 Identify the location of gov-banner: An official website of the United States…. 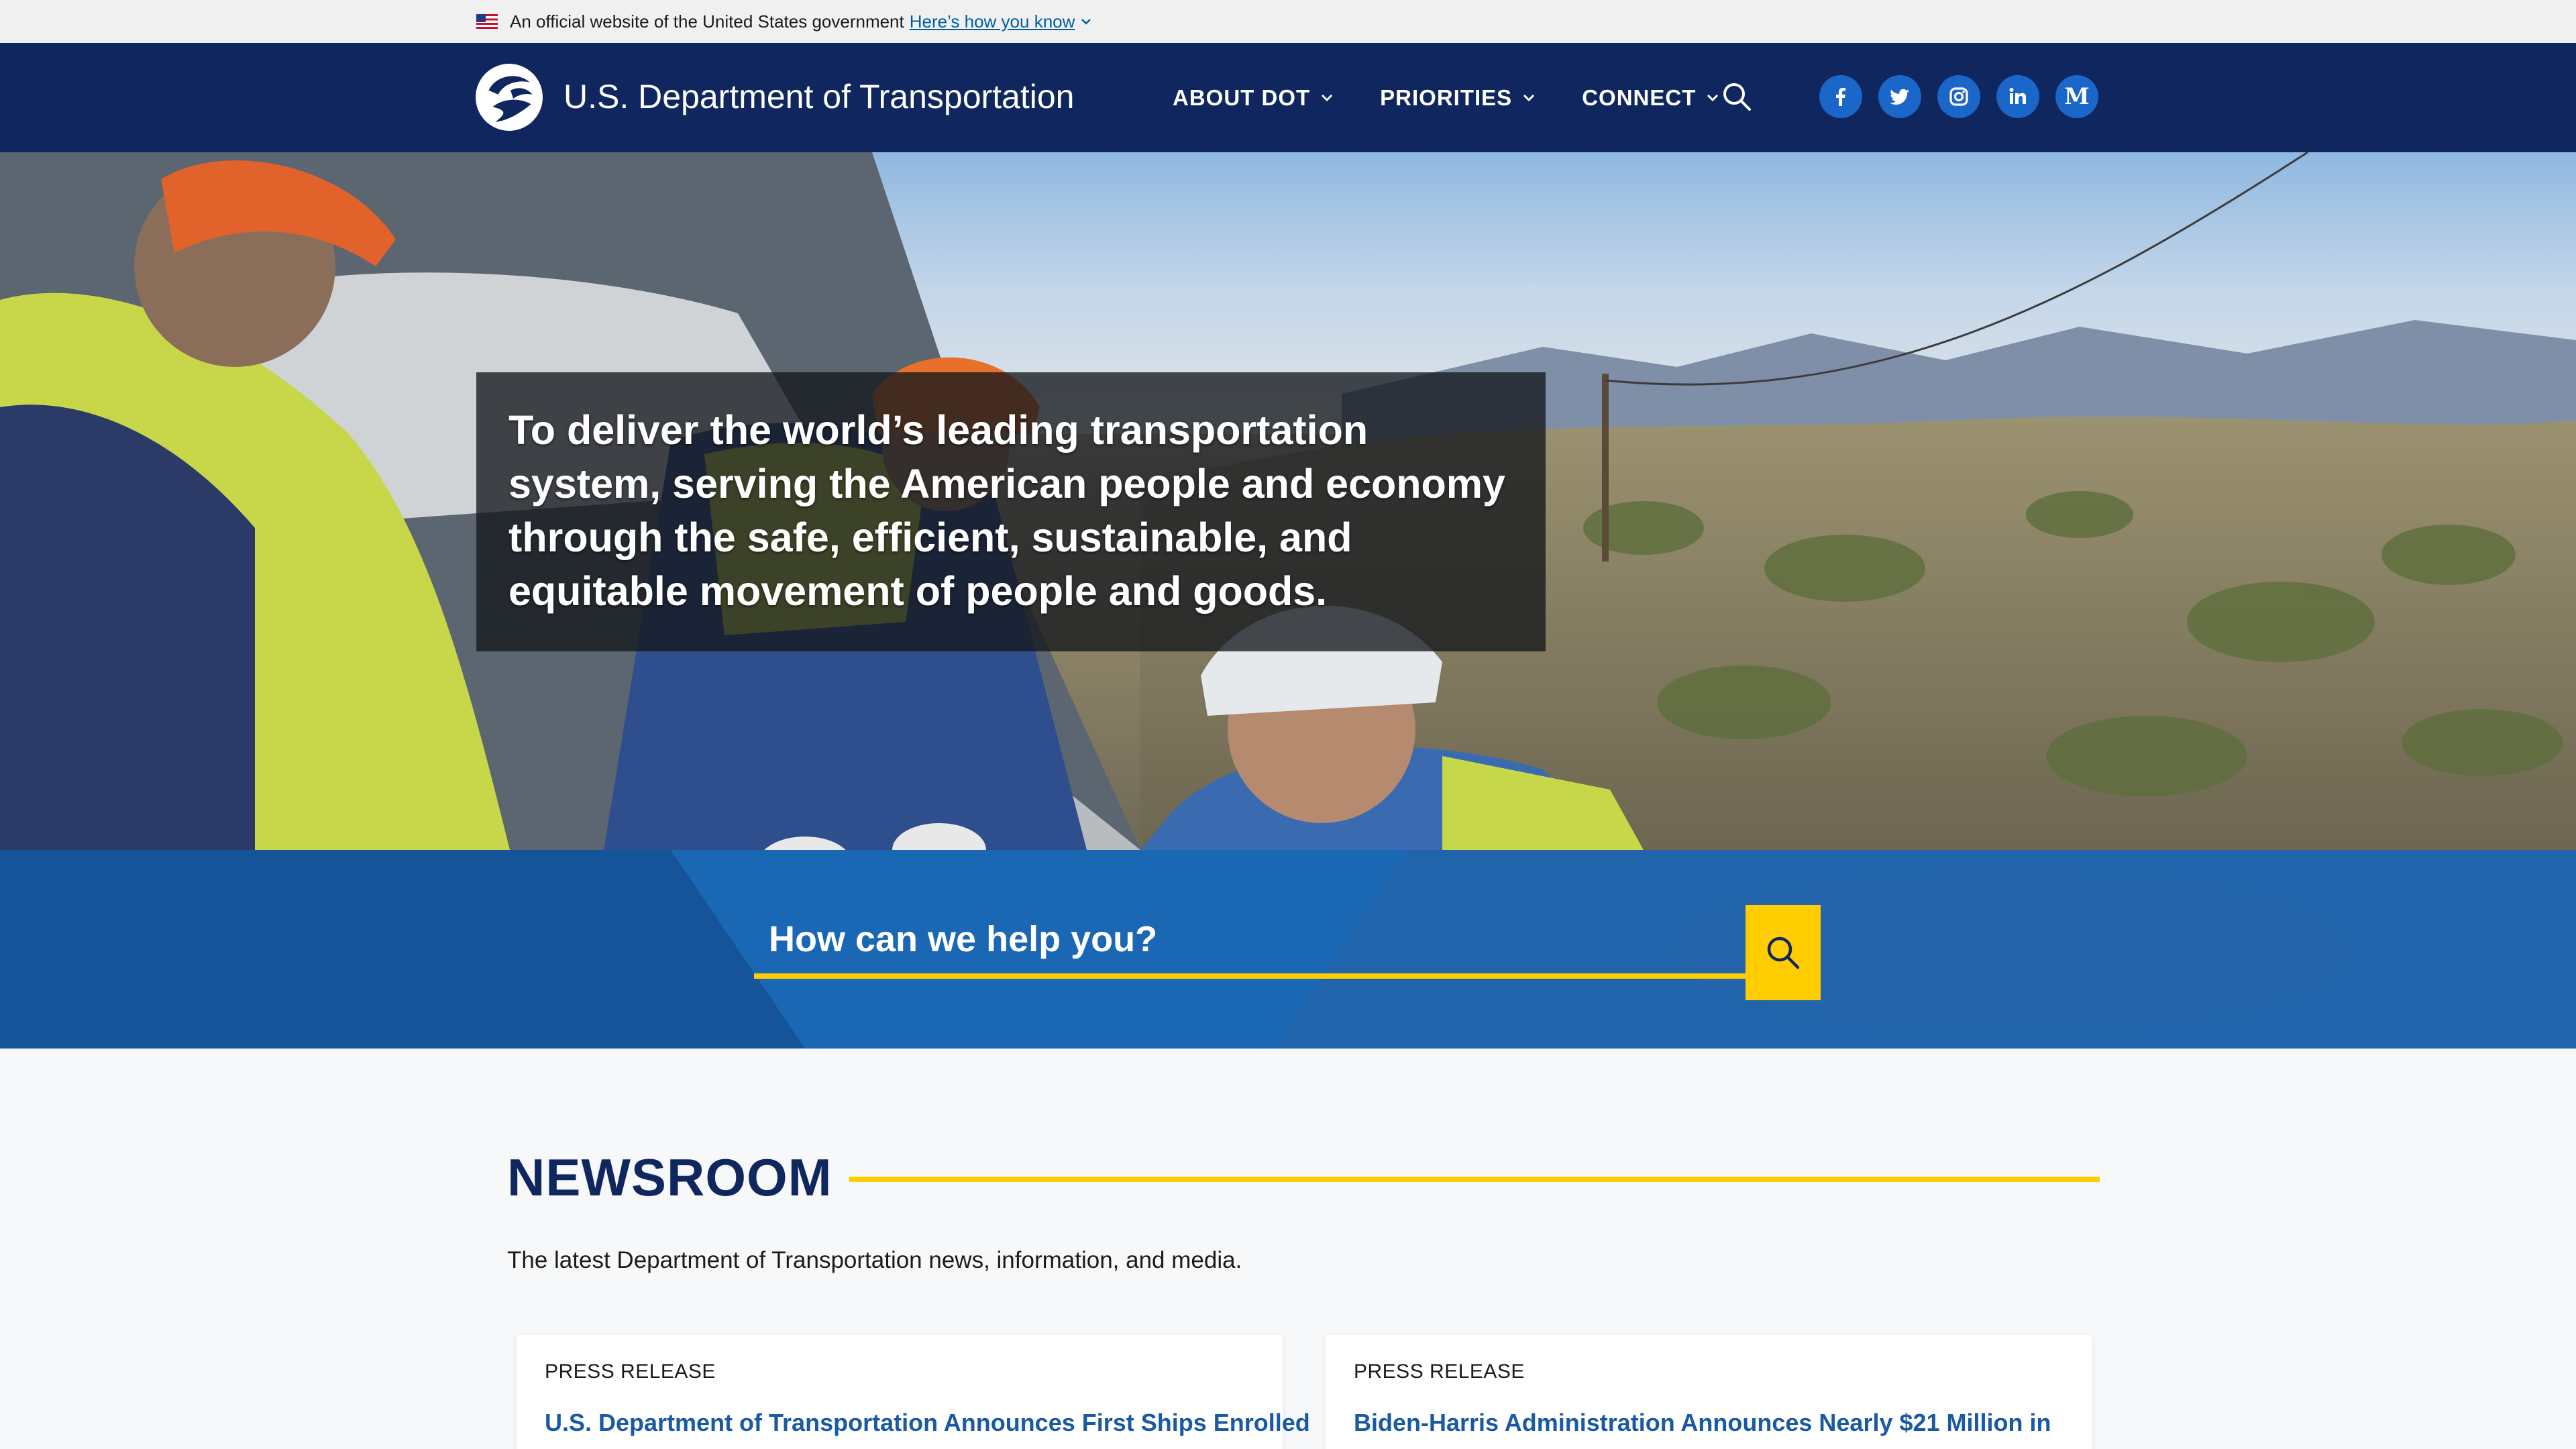
(1288, 21).